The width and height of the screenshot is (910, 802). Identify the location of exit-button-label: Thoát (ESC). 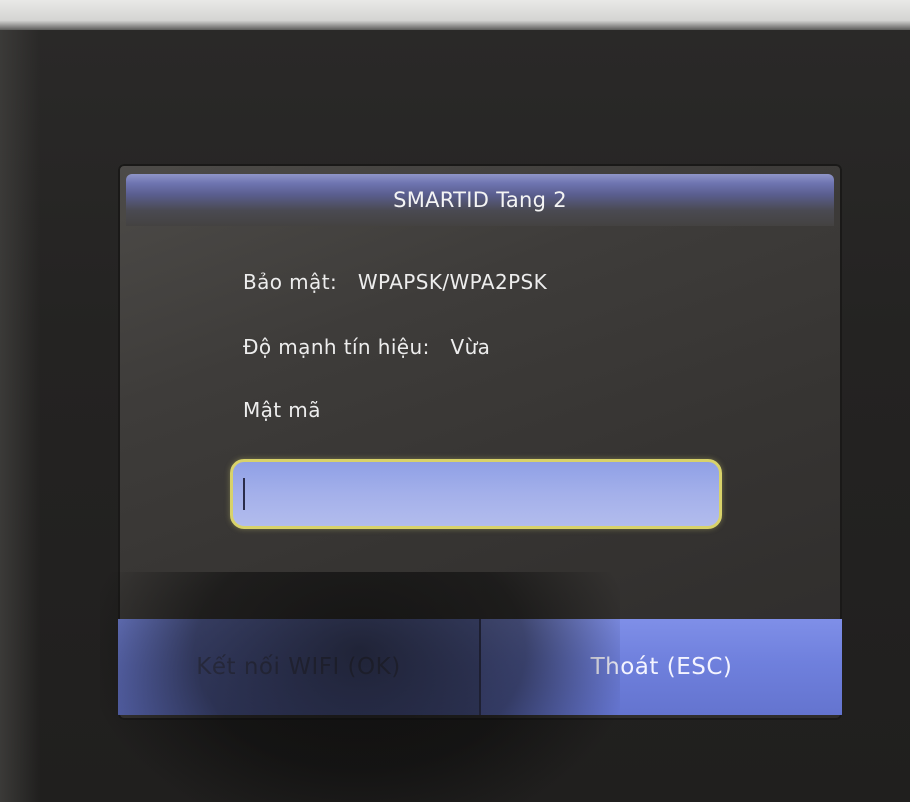
(661, 667).